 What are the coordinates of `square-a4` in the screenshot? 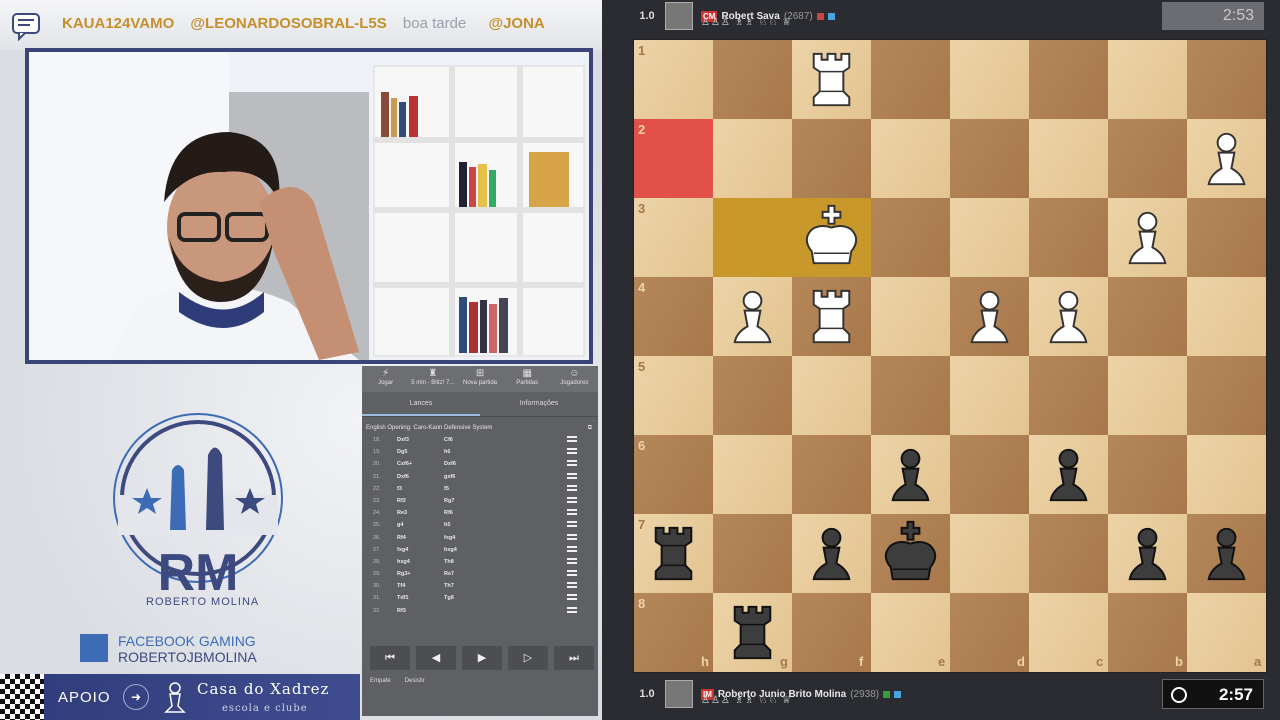 It's located at (1226, 316).